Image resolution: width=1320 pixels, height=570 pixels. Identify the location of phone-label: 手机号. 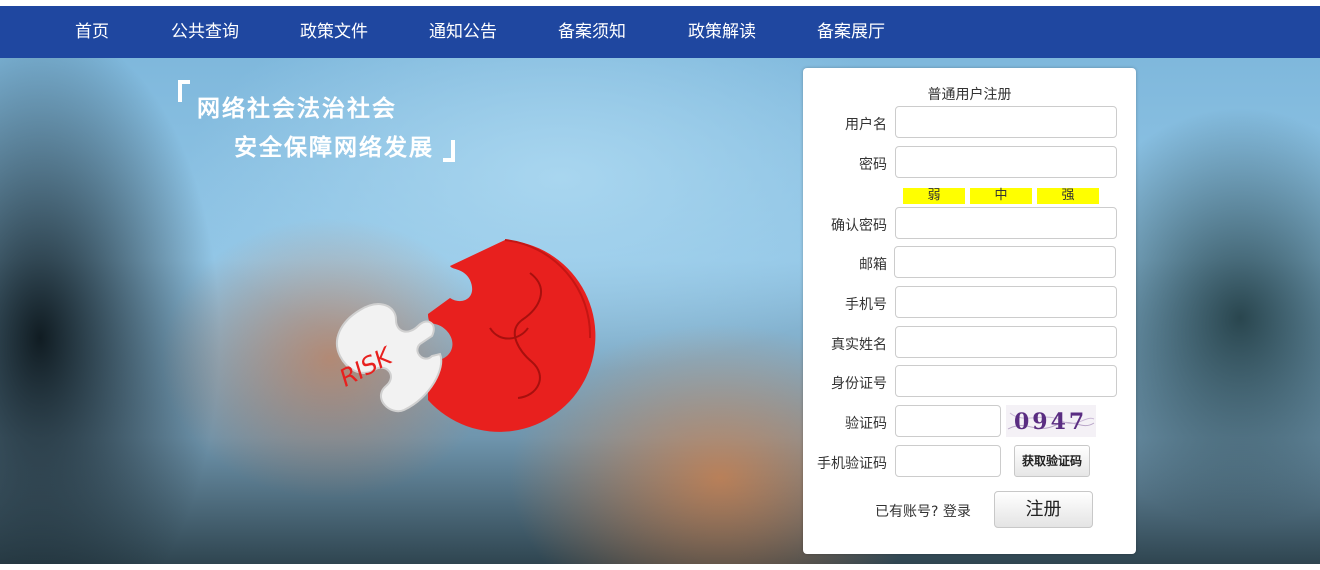
(866, 305).